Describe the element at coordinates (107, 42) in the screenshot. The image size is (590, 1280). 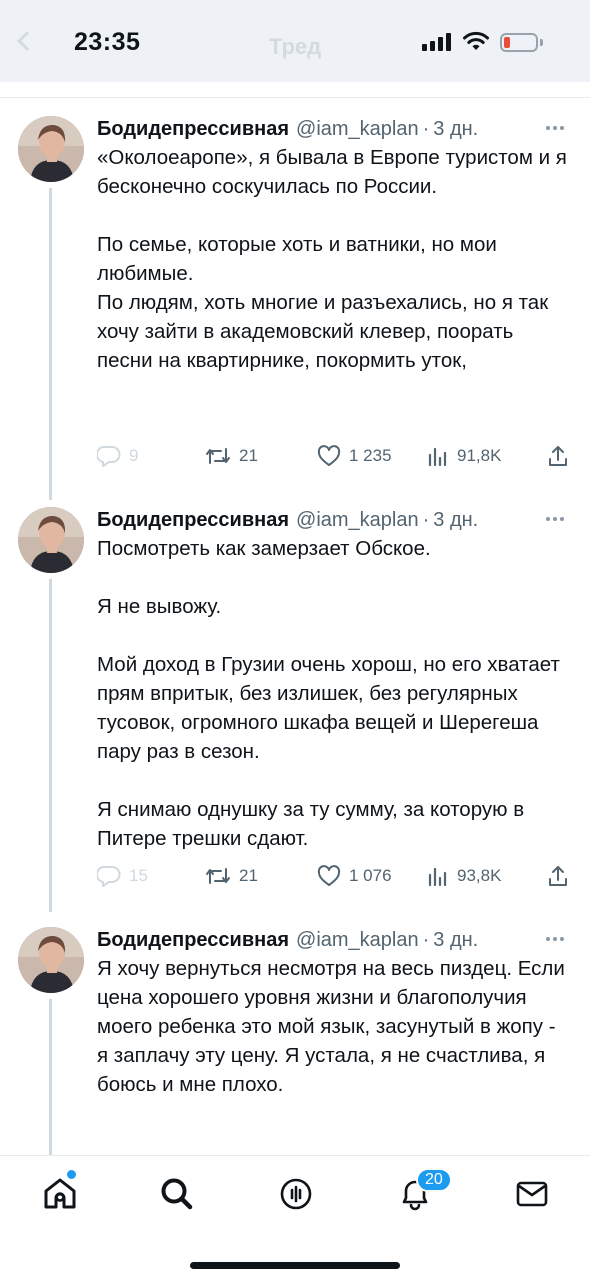
I see `status-time: 23:35` at that location.